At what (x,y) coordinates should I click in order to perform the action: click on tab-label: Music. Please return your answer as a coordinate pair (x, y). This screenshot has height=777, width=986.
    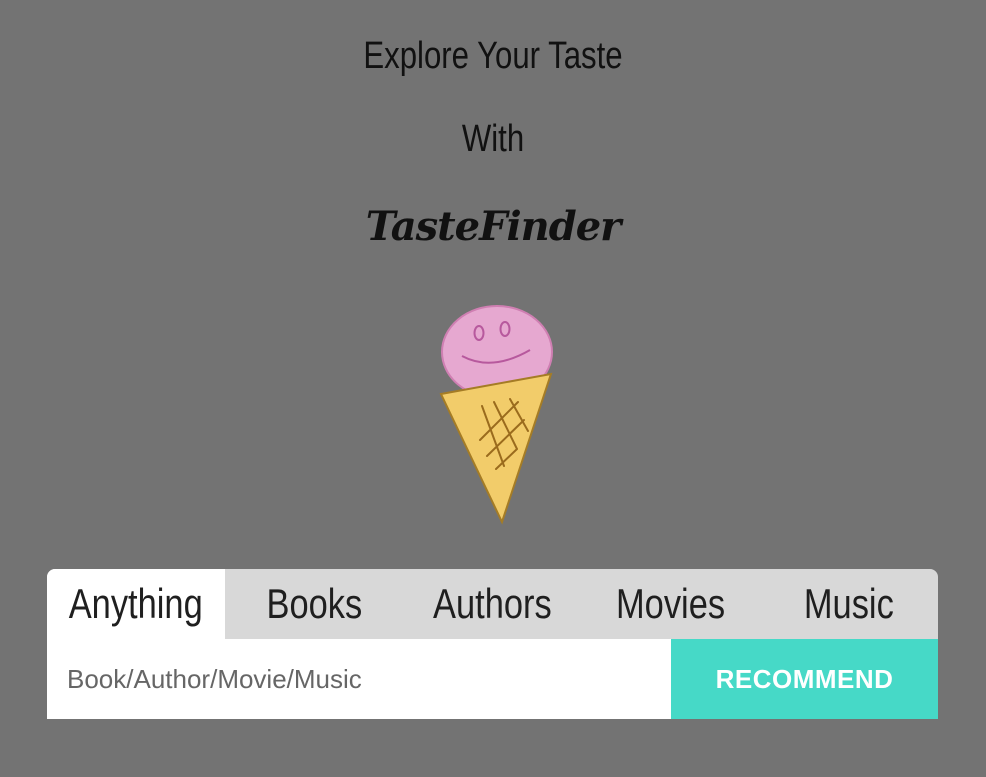
    Looking at the image, I should click on (848, 603).